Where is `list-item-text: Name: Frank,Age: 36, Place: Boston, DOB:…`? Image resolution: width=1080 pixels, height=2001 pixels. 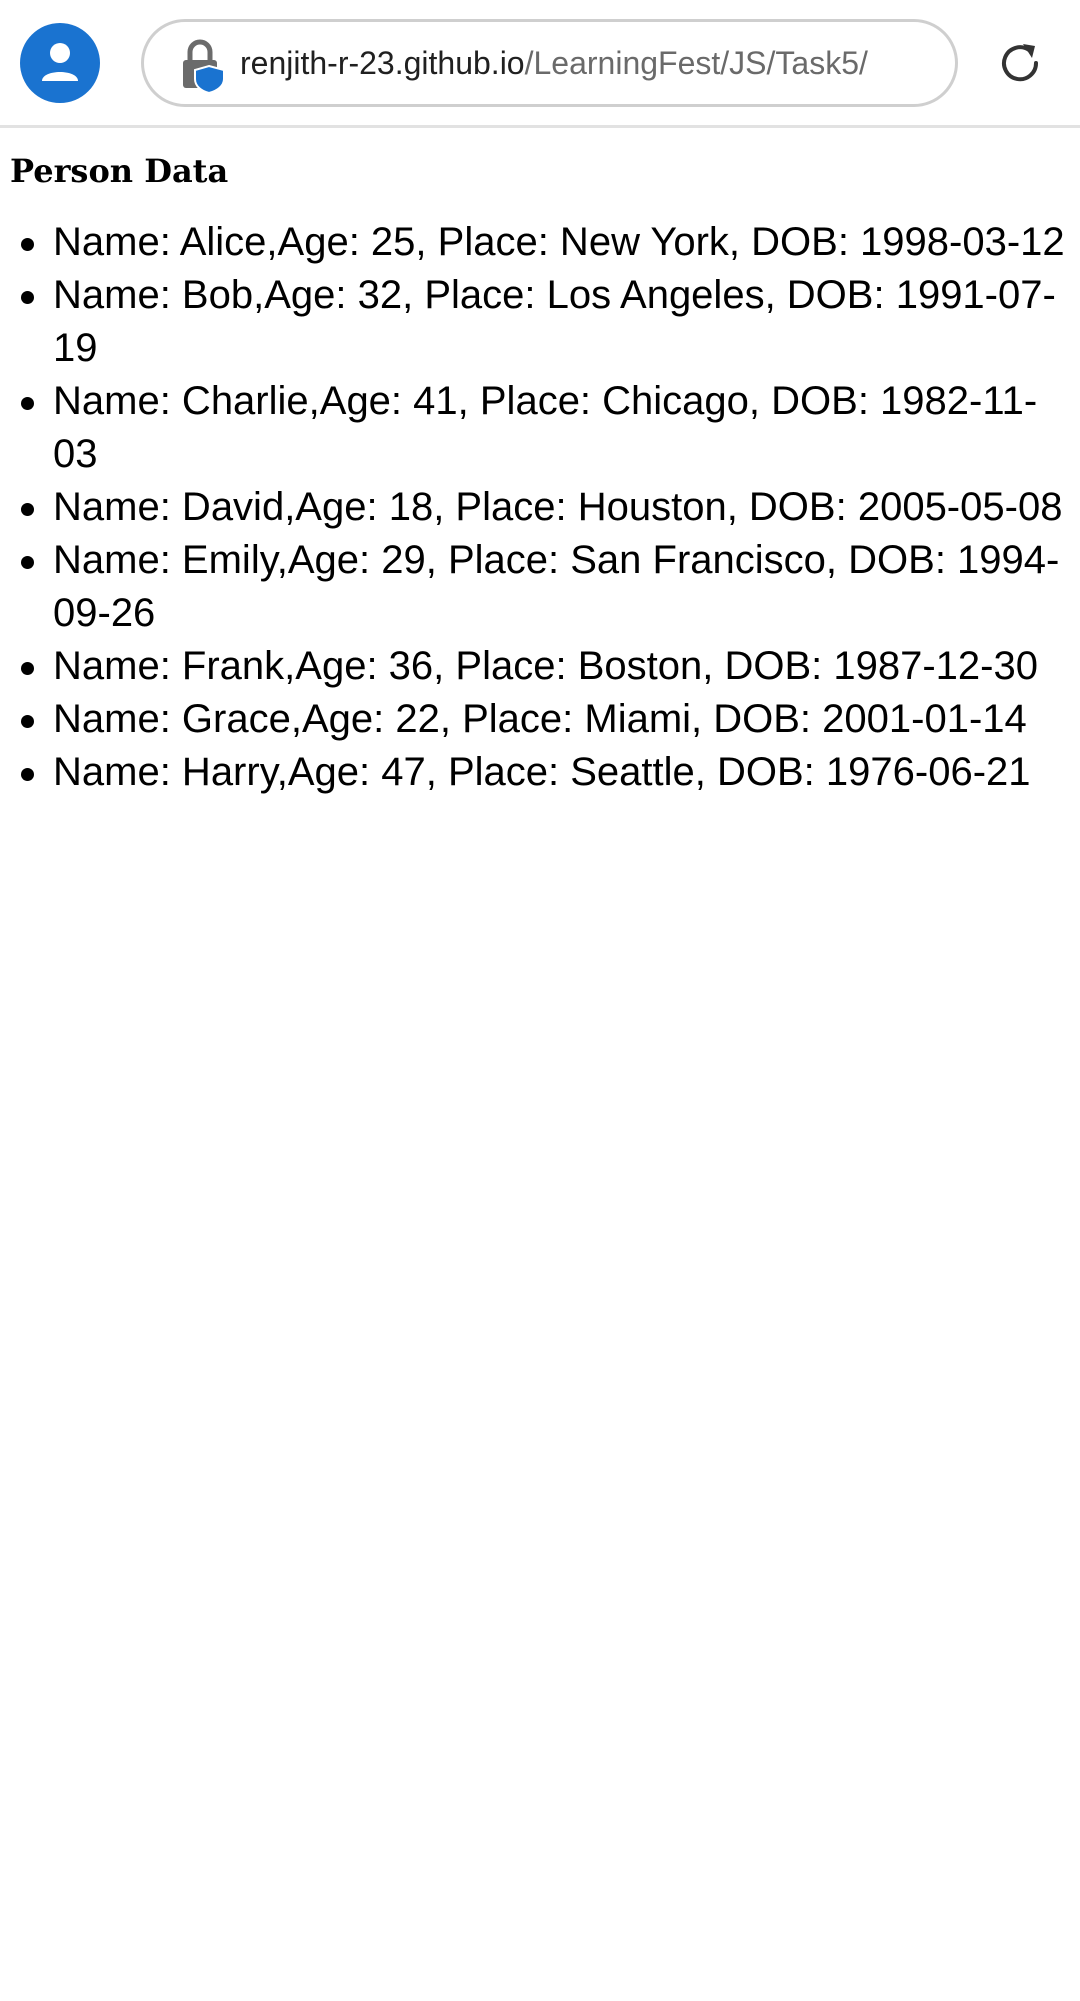 list-item-text: Name: Frank,Age: 36, Place: Boston, DOB:… is located at coordinates (545, 666).